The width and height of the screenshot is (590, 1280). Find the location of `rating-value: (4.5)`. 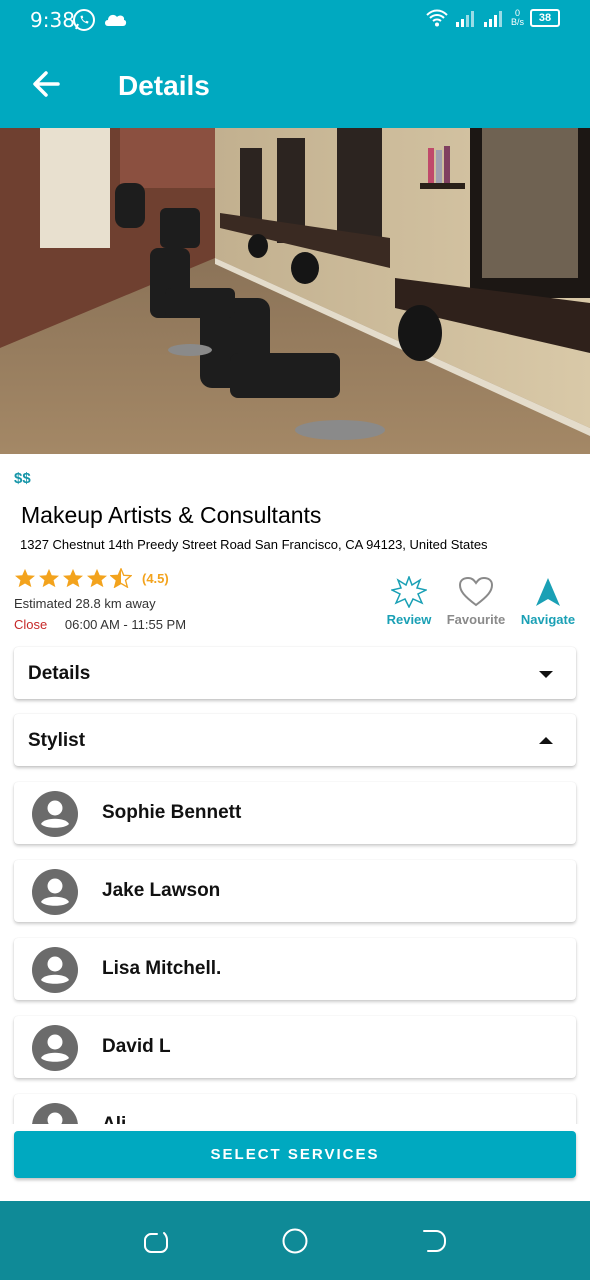

rating-value: (4.5) is located at coordinates (155, 578).